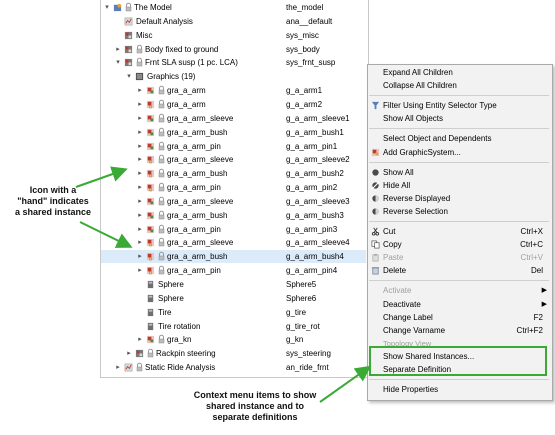 The height and width of the screenshot is (435, 555). I want to click on menu-item-reverse-displayed: Reverse Displayed, so click(460, 198).